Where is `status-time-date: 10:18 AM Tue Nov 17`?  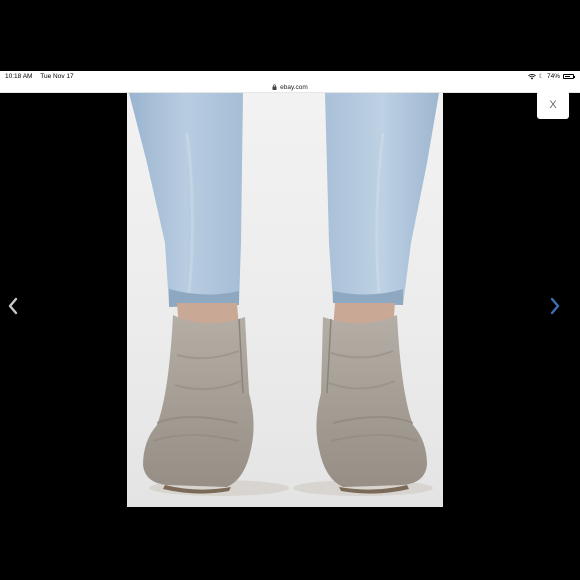
status-time-date: 10:18 AM Tue Nov 17 is located at coordinates (39, 76).